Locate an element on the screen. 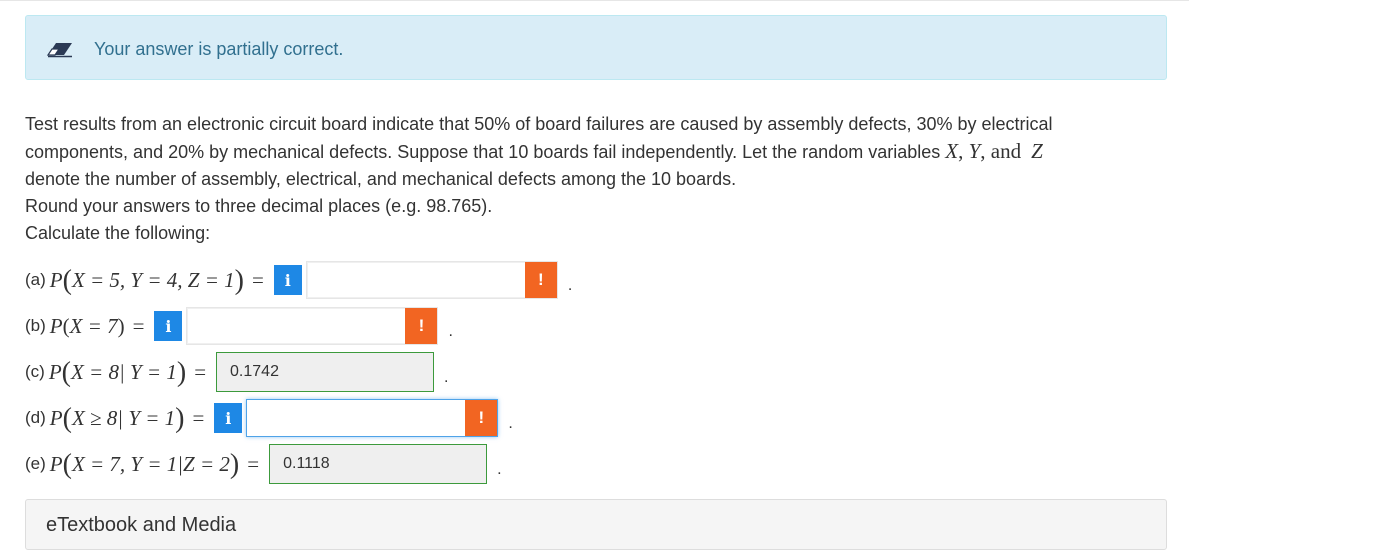 The width and height of the screenshot is (1399, 550). part-e-answer-input: 0.1118 is located at coordinates (378, 464).